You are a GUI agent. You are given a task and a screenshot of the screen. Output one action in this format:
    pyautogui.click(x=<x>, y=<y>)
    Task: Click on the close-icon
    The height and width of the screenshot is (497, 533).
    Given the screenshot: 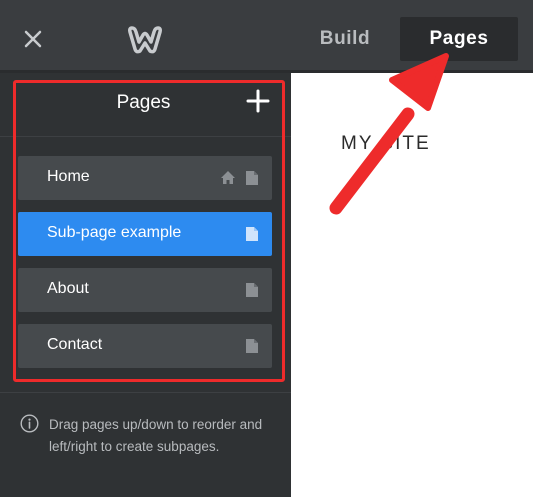 What is the action you would take?
    pyautogui.click(x=33, y=39)
    